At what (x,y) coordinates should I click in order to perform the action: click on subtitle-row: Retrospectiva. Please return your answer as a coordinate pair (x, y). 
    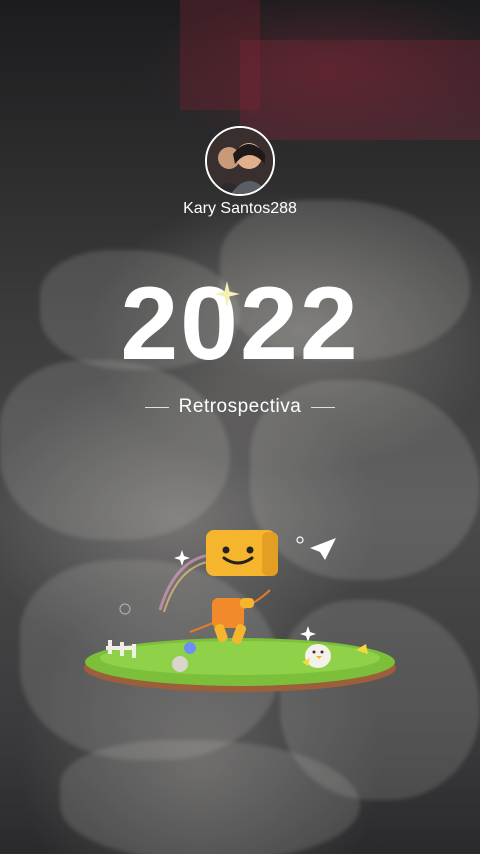
    Looking at the image, I should click on (240, 407).